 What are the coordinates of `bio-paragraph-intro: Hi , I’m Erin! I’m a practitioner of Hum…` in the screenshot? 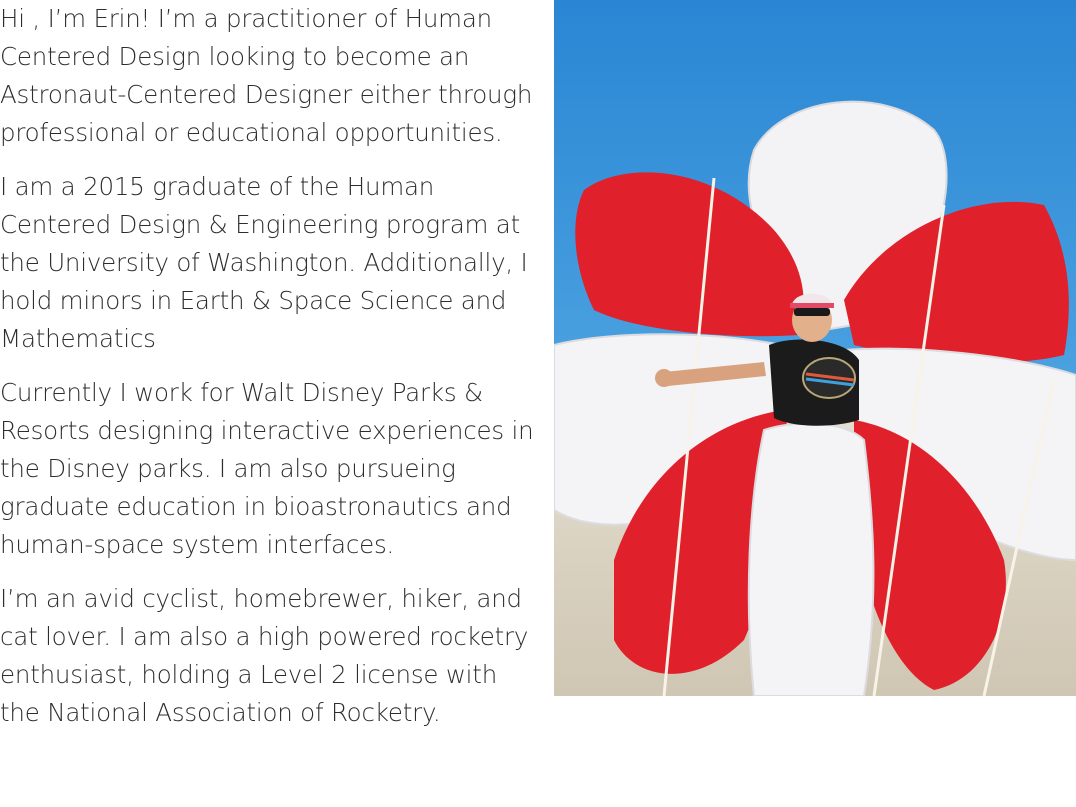 It's located at (266, 75).